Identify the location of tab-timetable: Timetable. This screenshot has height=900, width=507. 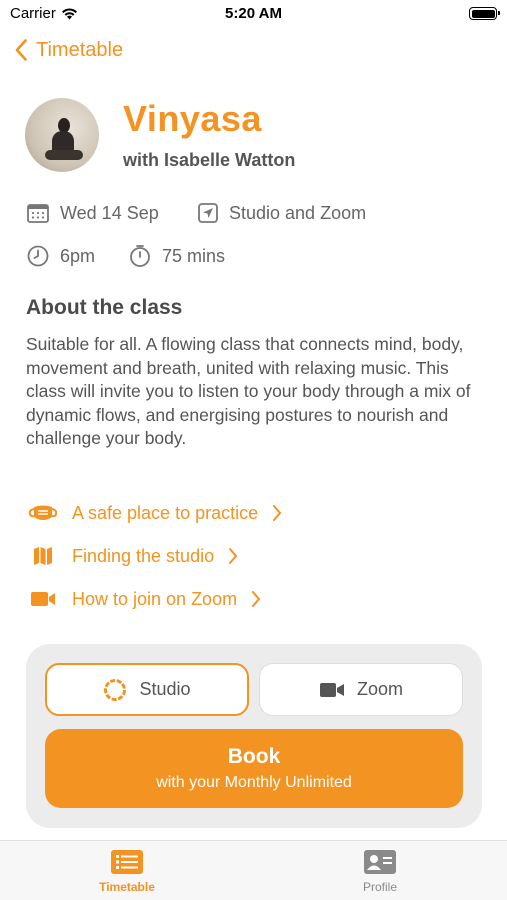
(127, 871).